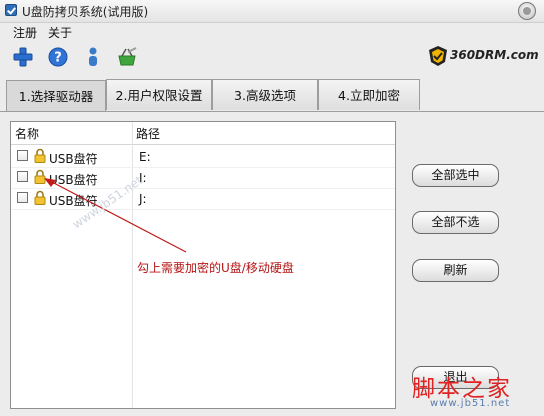 Image resolution: width=544 pixels, height=416 pixels. Describe the element at coordinates (203, 157) in the screenshot. I see `table-row: USB盘符 E:` at that location.